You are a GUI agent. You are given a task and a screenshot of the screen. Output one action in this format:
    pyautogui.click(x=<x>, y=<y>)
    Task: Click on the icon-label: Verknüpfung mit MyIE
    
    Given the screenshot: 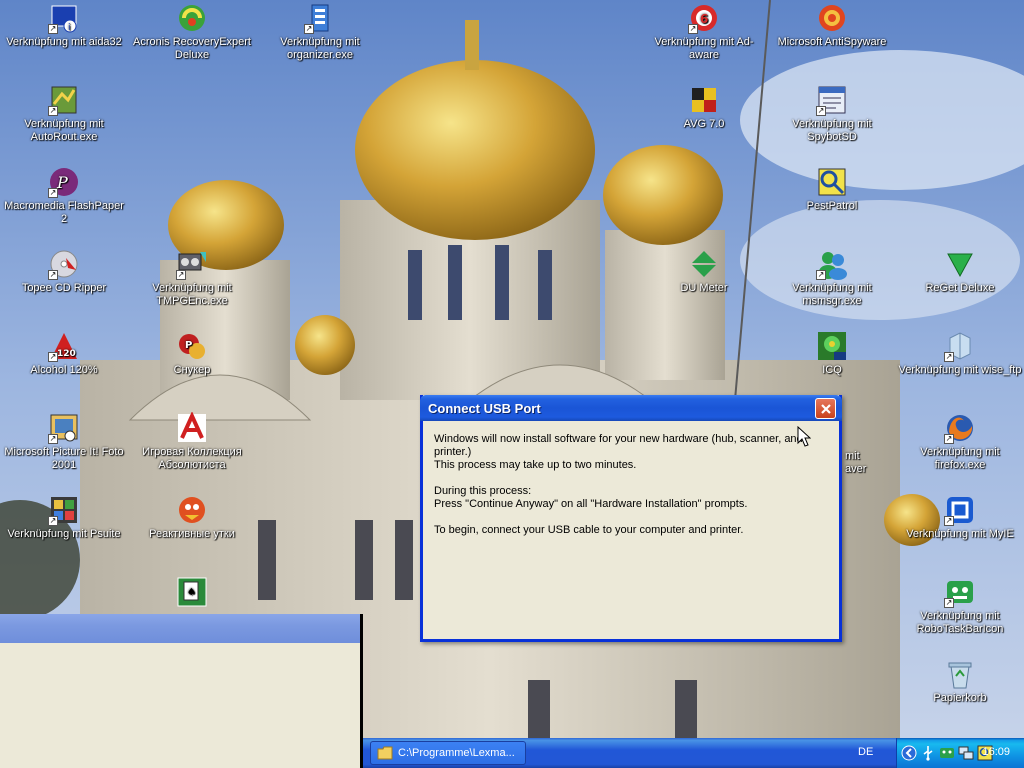 What is the action you would take?
    pyautogui.click(x=960, y=534)
    